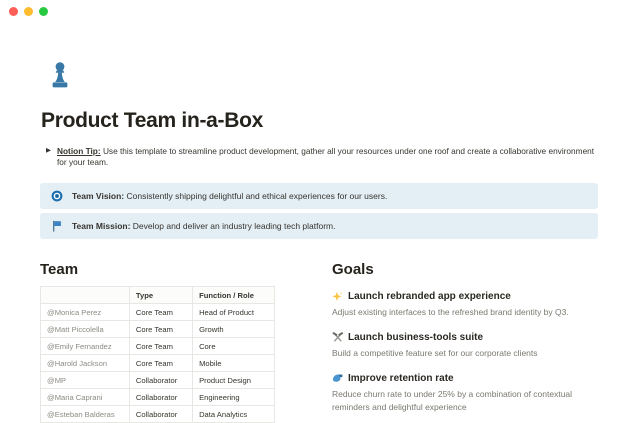 The height and width of the screenshot is (423, 640). I want to click on table-row: @Matt Piccolella Core Team Growth, so click(157, 329).